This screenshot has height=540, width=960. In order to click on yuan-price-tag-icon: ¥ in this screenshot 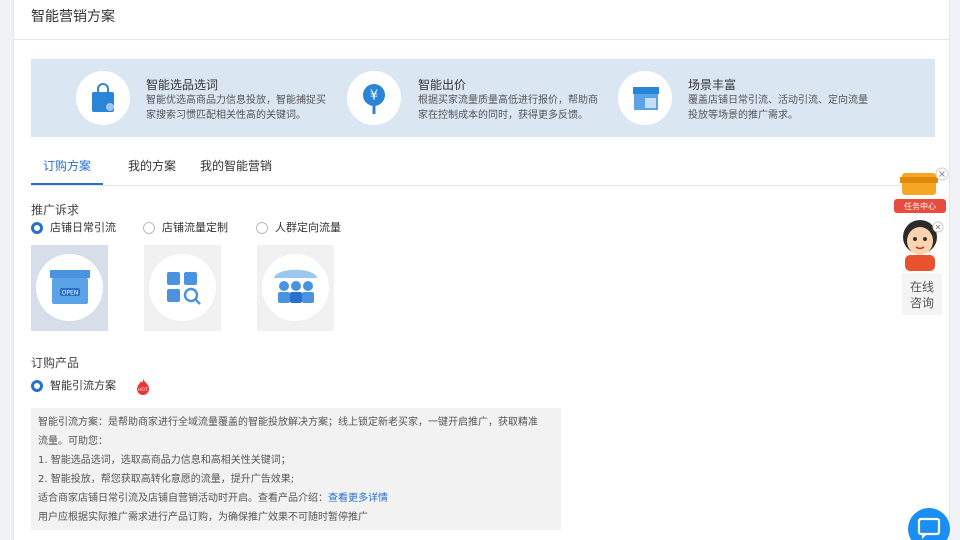, I will do `click(374, 98)`.